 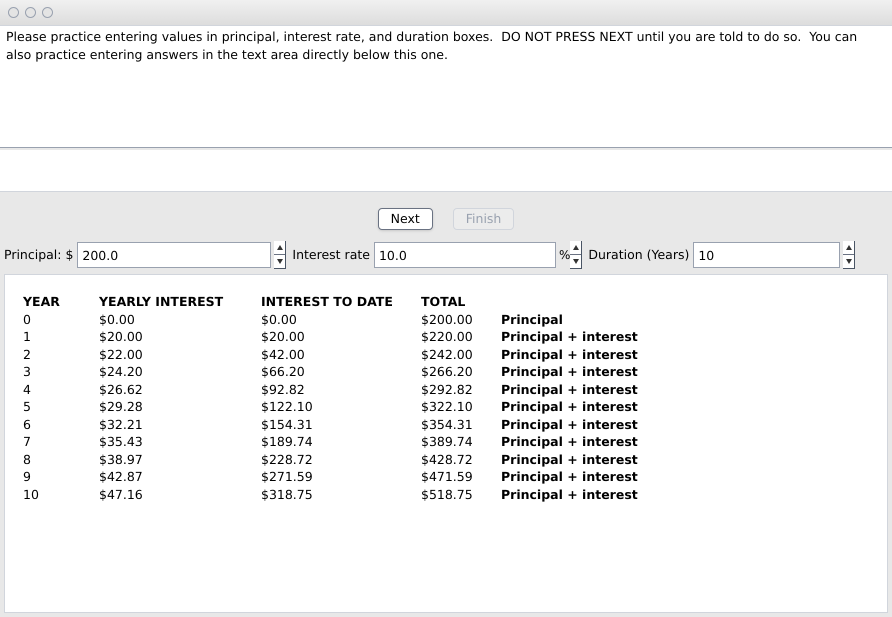 What do you see at coordinates (161, 301) in the screenshot?
I see `column-header: YEARLY INTEREST` at bounding box center [161, 301].